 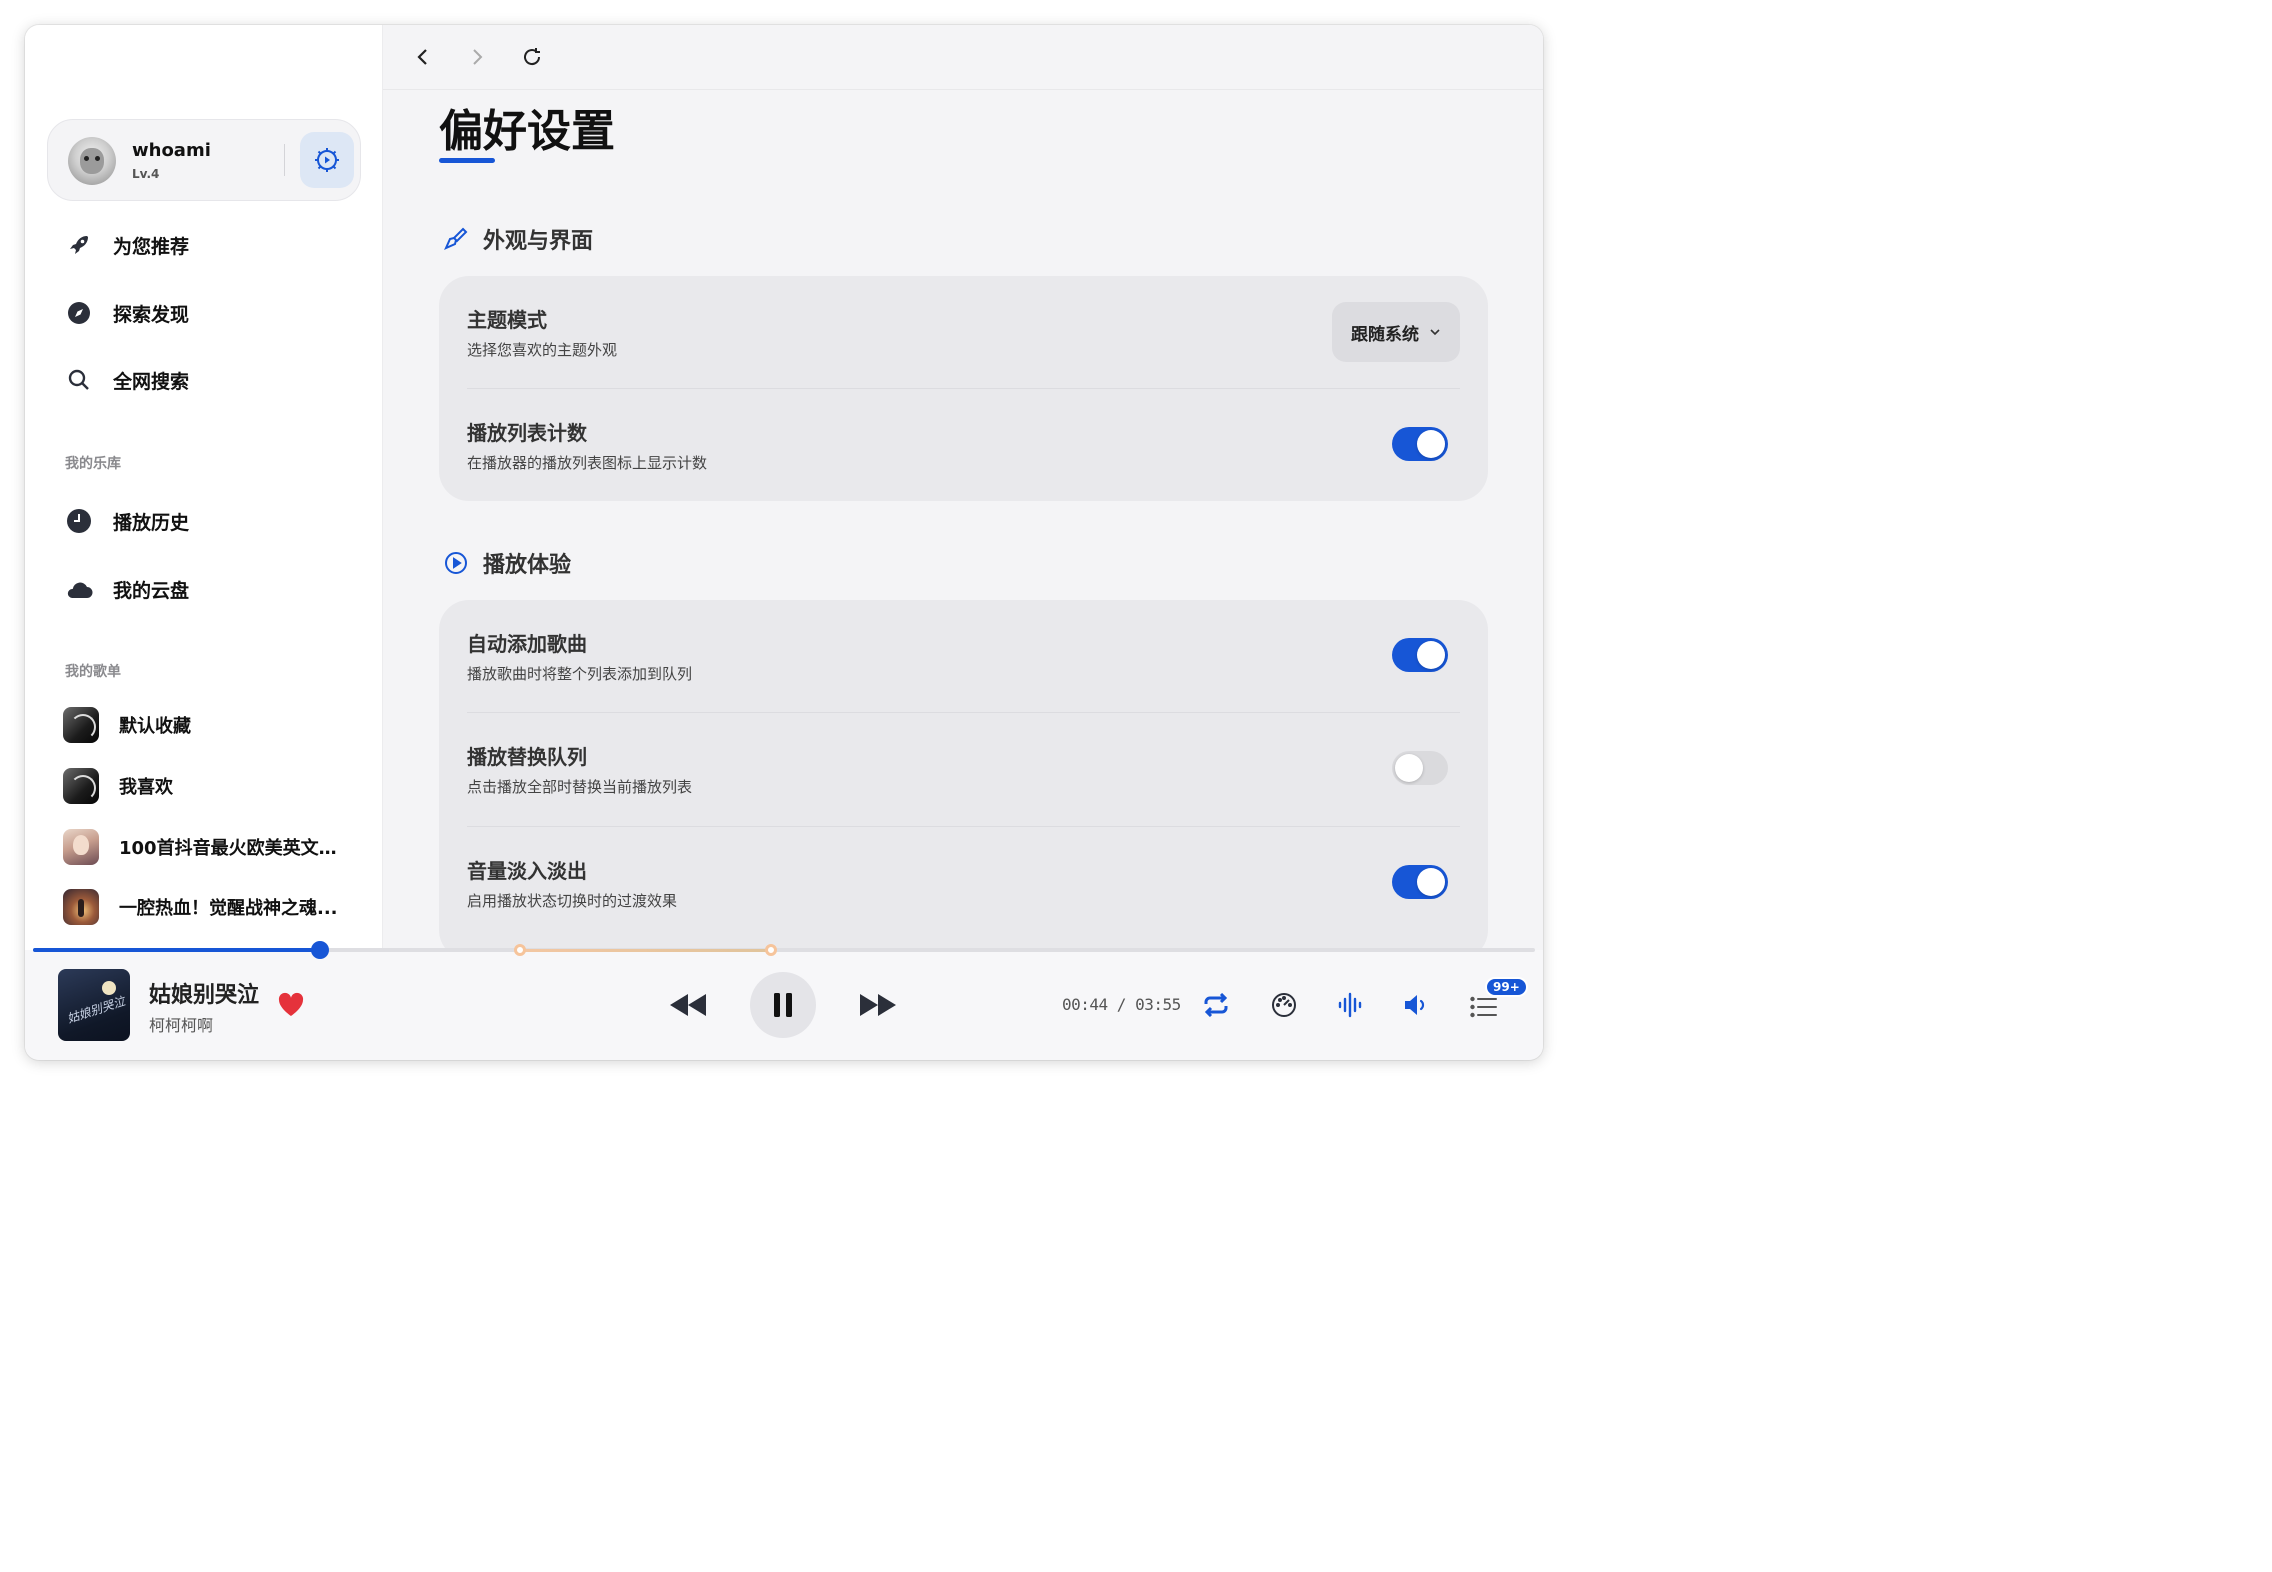 What do you see at coordinates (532, 57) in the screenshot?
I see `refresh-button` at bounding box center [532, 57].